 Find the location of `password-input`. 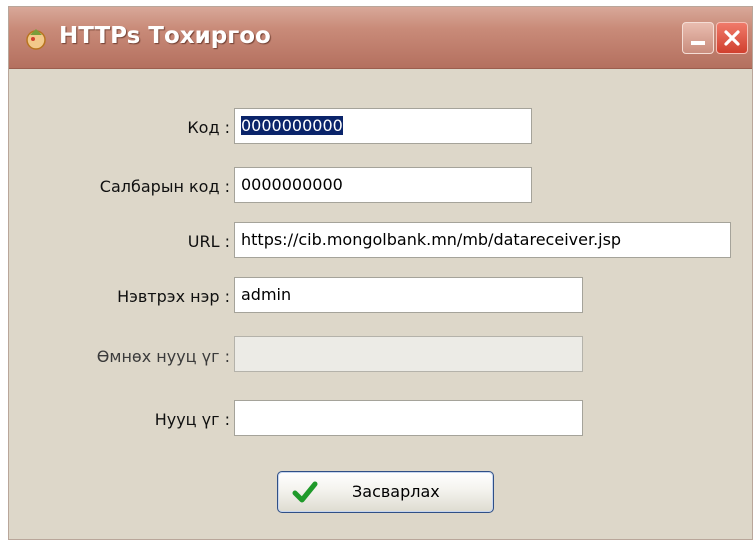

password-input is located at coordinates (408, 418).